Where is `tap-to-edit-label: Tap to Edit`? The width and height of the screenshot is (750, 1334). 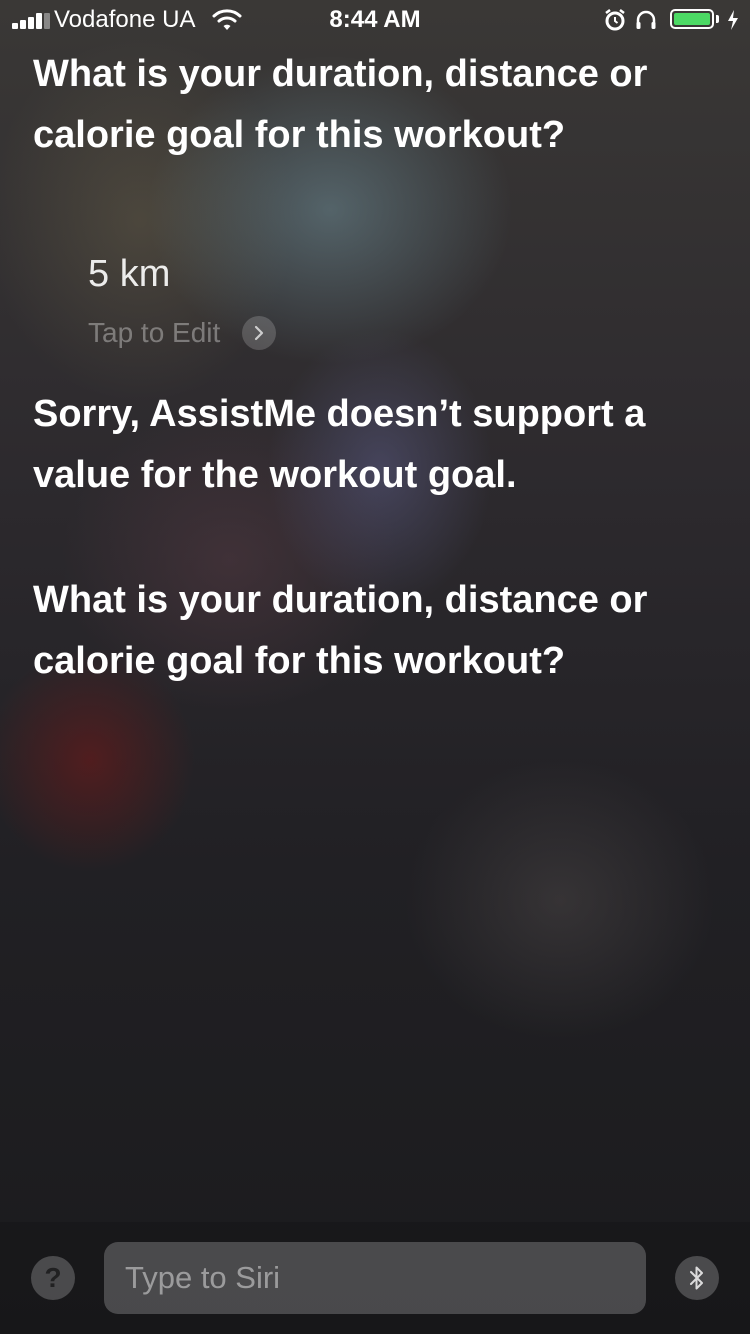
tap-to-edit-label: Tap to Edit is located at coordinates (154, 332).